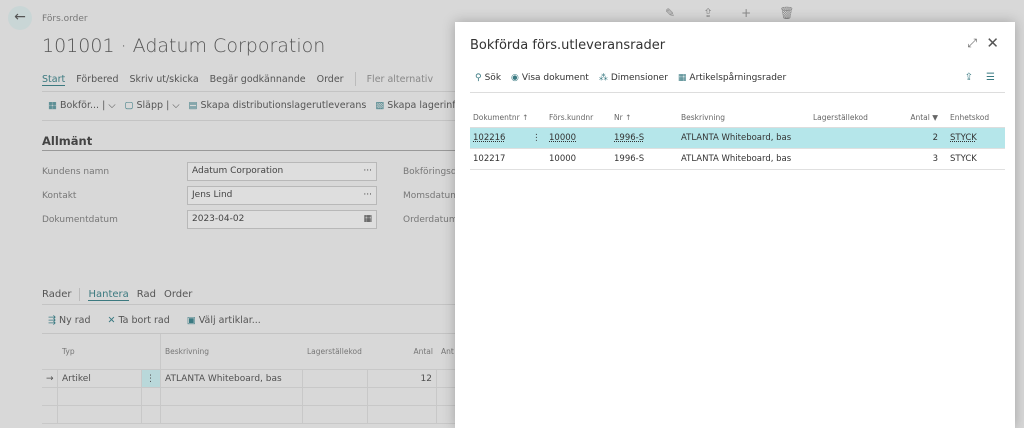 The width and height of the screenshot is (1024, 428). Describe the element at coordinates (968, 117) in the screenshot. I see `col-enhetskod: Enhetskod` at that location.